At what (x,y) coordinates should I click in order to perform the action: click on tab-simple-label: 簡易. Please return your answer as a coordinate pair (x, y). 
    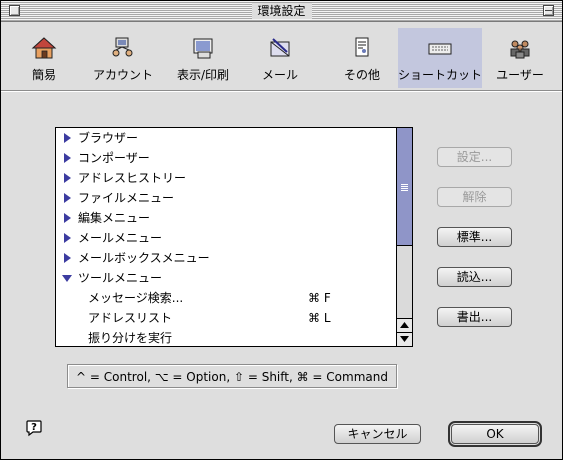
    Looking at the image, I should click on (43, 75).